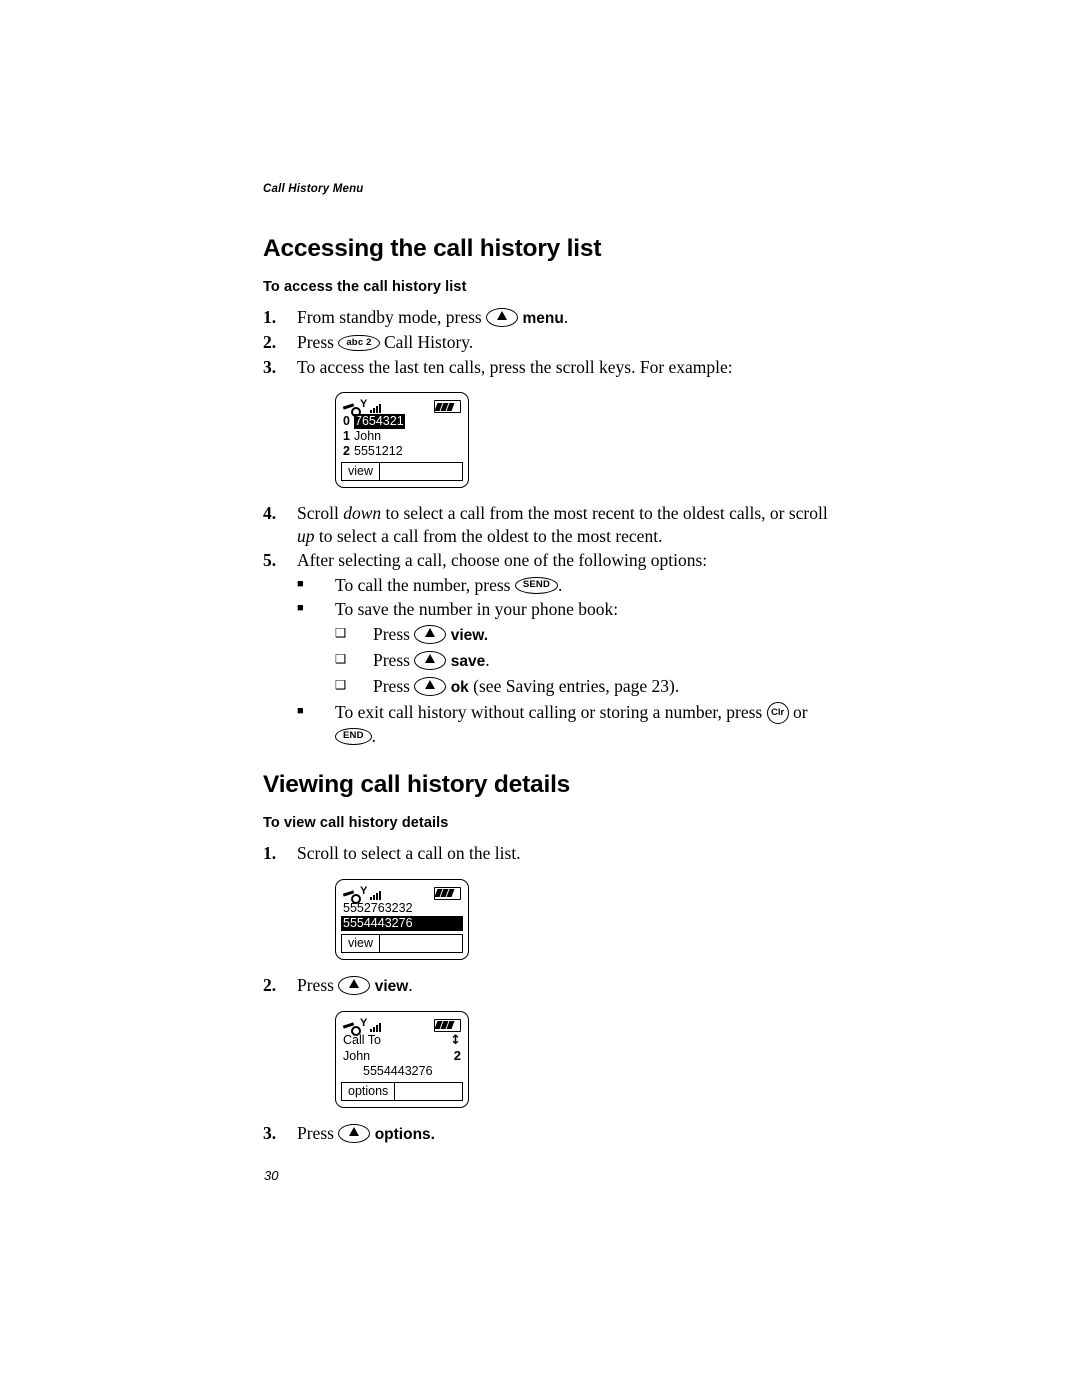 The height and width of the screenshot is (1397, 1080). What do you see at coordinates (359, 343) in the screenshot?
I see `abc2-key-icon: abc 2` at bounding box center [359, 343].